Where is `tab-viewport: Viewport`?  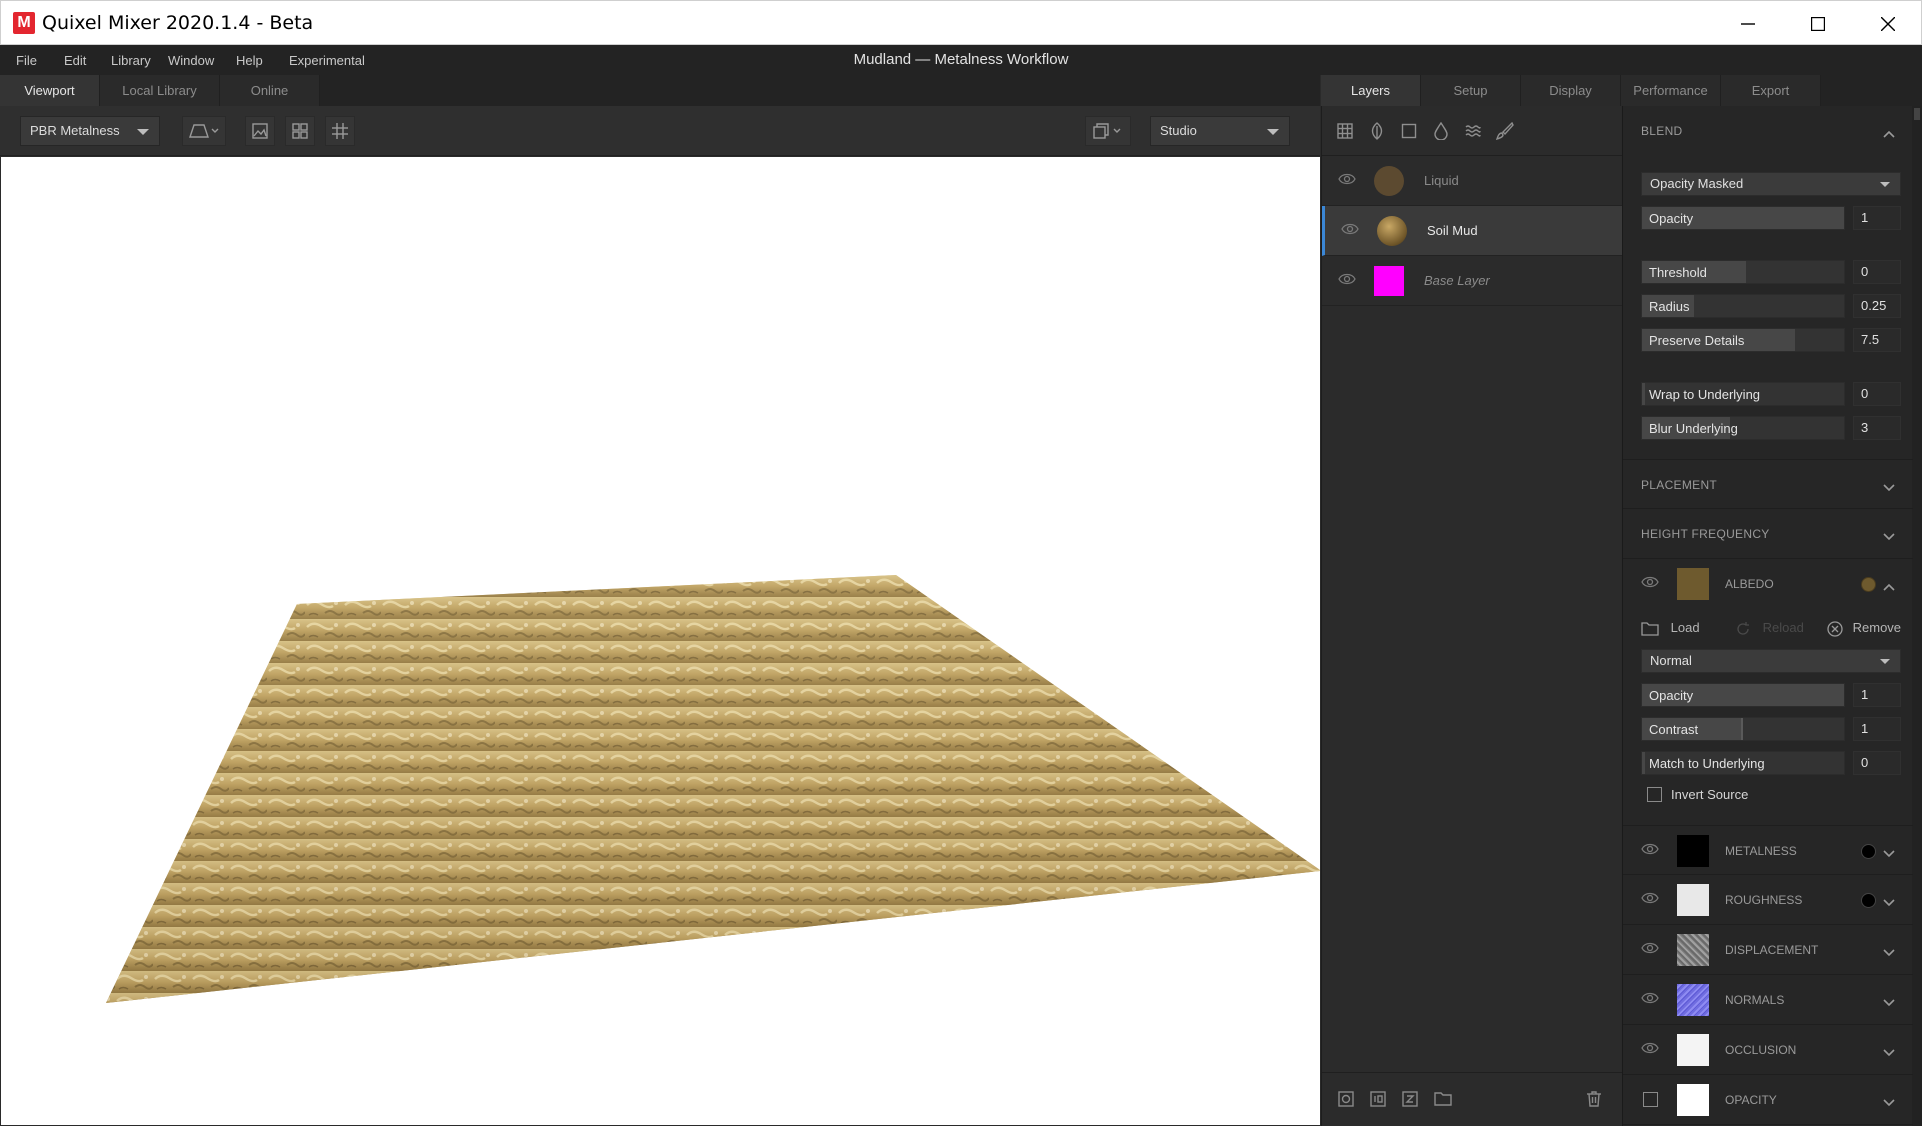 tab-viewport: Viewport is located at coordinates (50, 90).